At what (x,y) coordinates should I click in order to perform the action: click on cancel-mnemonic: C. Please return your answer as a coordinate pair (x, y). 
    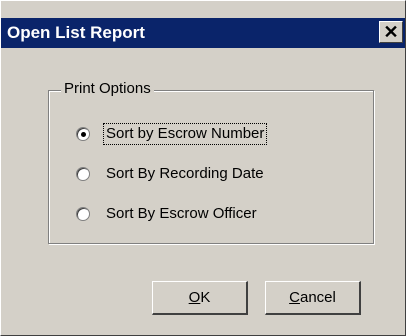
    Looking at the image, I should click on (294, 297).